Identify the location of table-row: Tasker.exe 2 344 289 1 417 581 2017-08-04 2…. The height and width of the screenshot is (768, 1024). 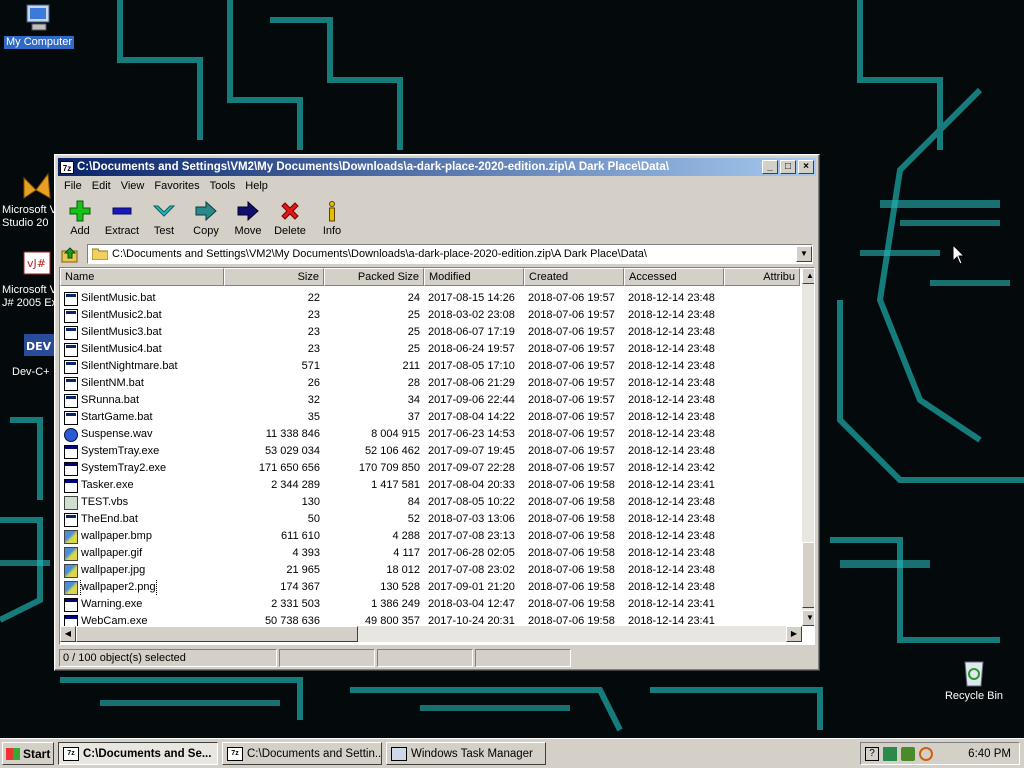
(430, 485).